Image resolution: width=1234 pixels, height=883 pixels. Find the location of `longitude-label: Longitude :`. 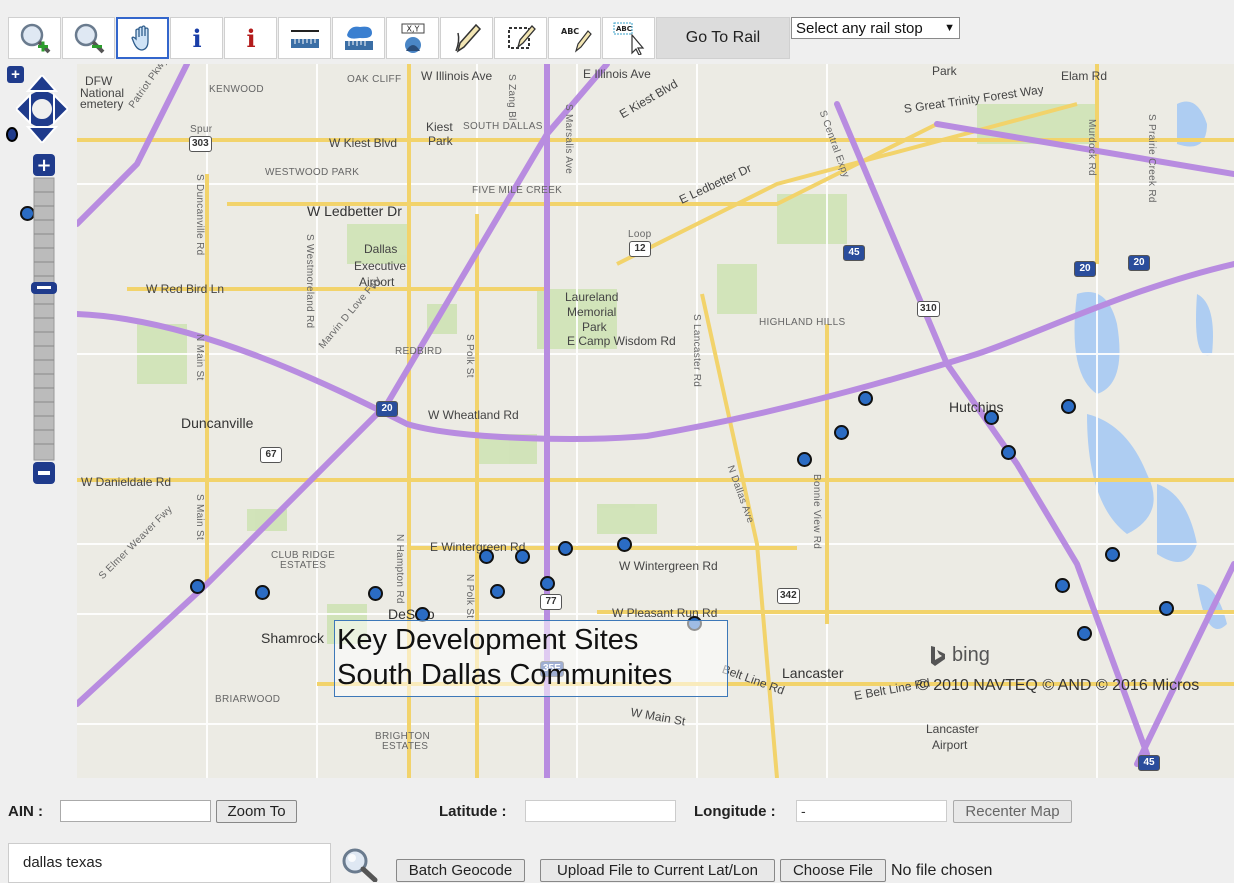

longitude-label: Longitude : is located at coordinates (735, 811).